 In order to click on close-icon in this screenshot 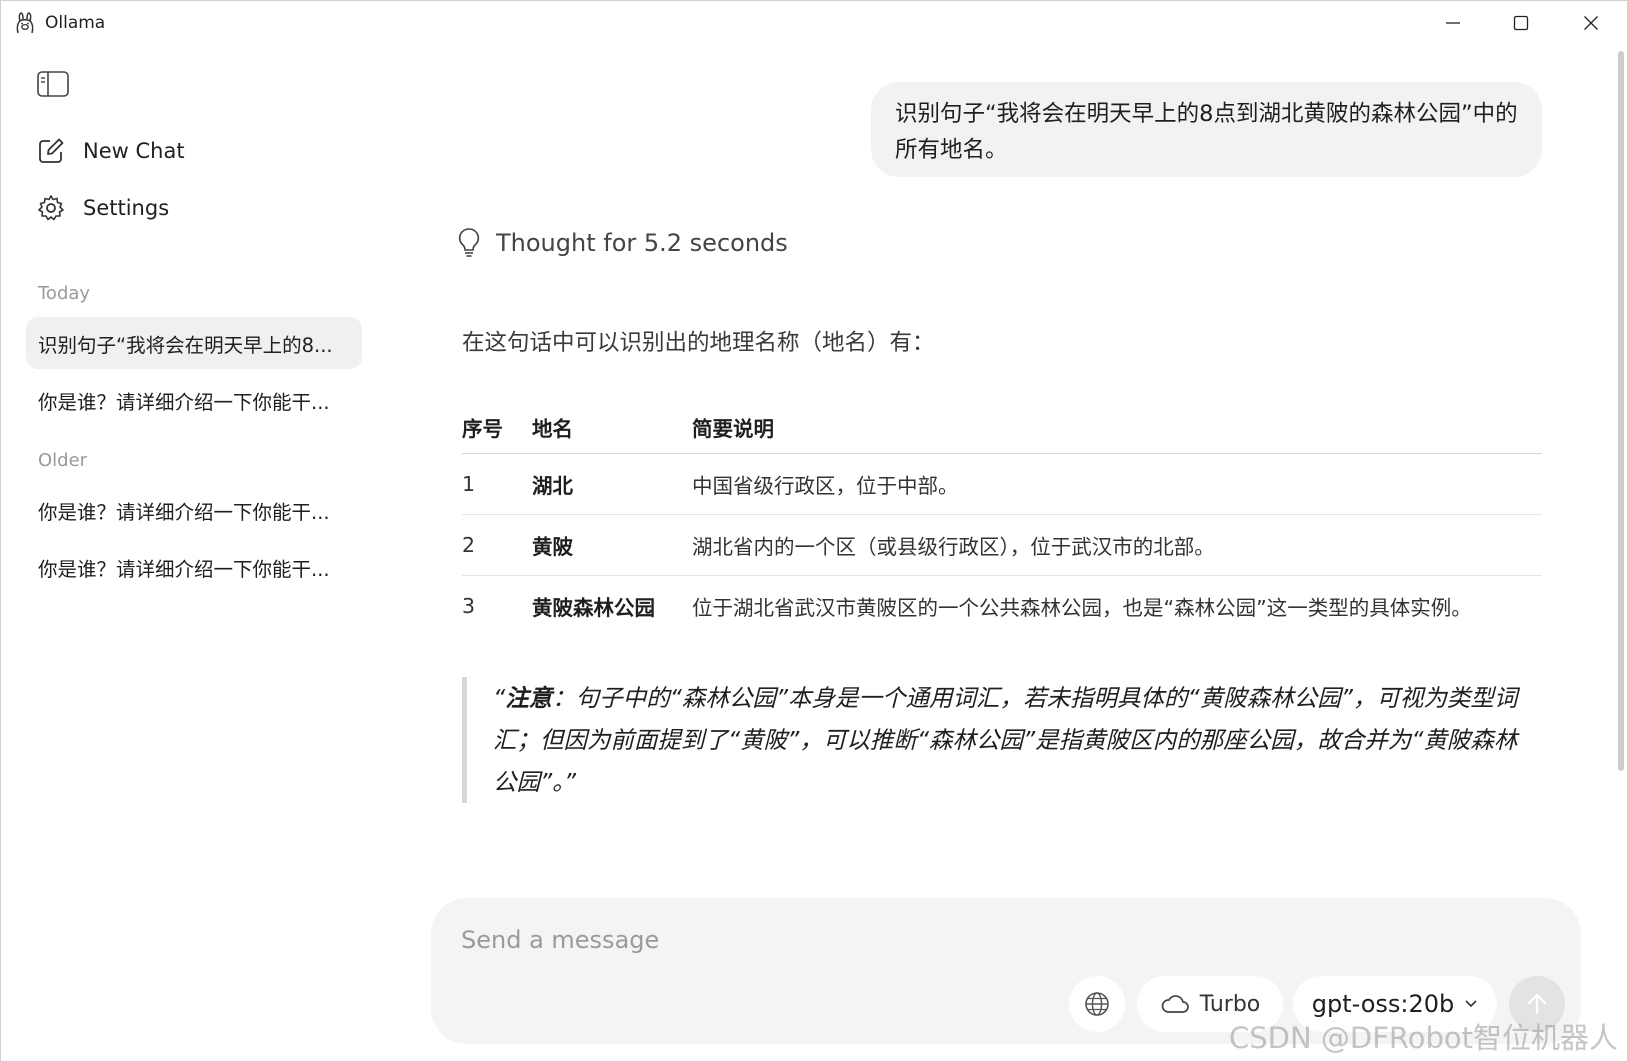, I will do `click(1591, 23)`.